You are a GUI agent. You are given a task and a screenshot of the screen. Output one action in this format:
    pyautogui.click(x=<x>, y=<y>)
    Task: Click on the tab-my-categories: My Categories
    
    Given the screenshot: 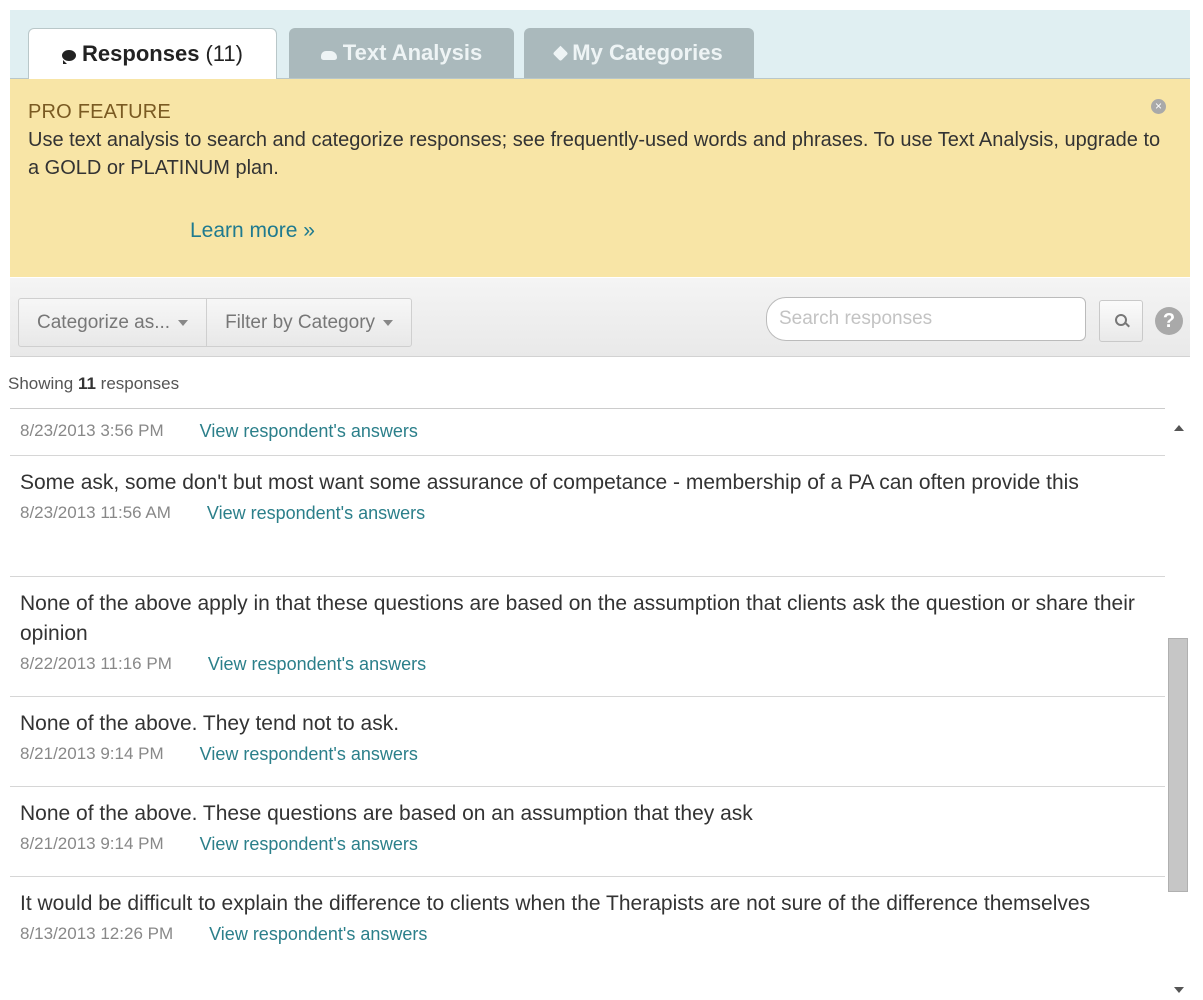 What is the action you would take?
    pyautogui.click(x=639, y=53)
    